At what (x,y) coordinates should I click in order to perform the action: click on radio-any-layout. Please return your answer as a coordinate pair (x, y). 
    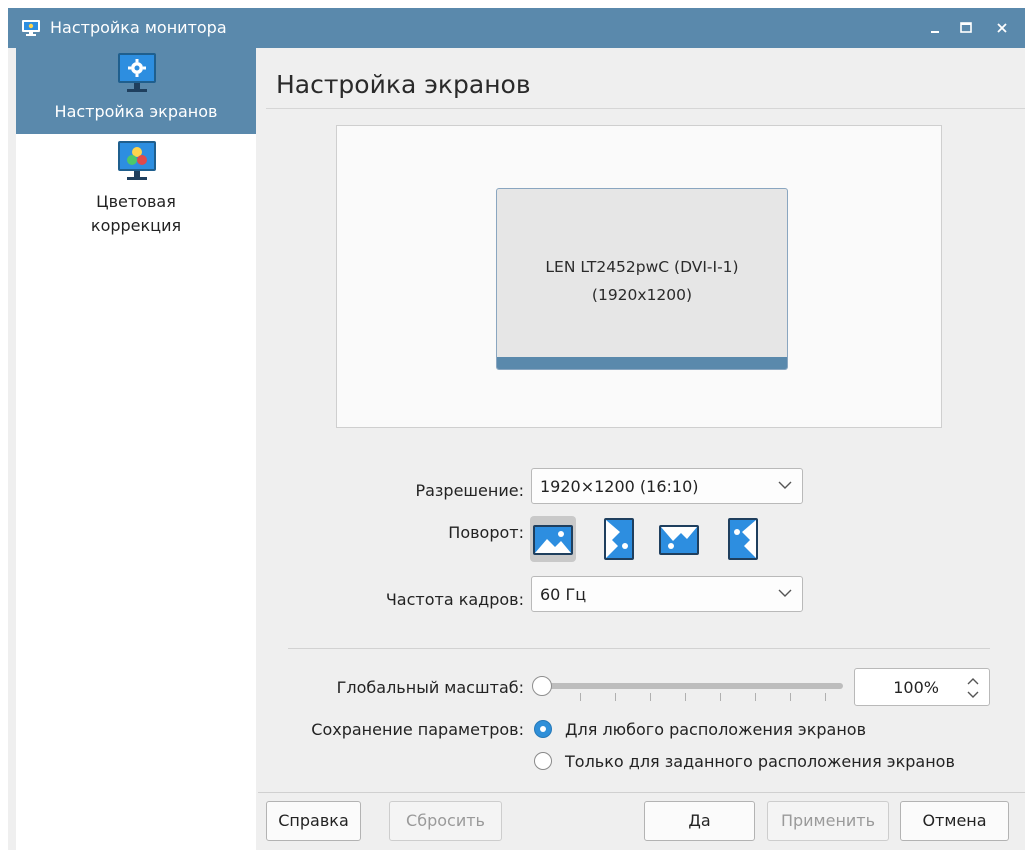
    Looking at the image, I should click on (543, 729).